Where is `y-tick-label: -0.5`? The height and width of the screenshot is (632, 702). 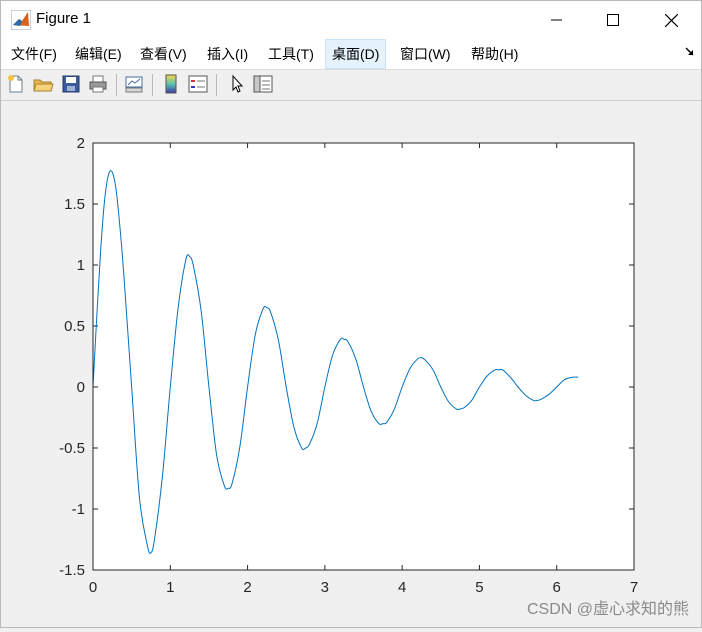 y-tick-label: -0.5 is located at coordinates (72, 448).